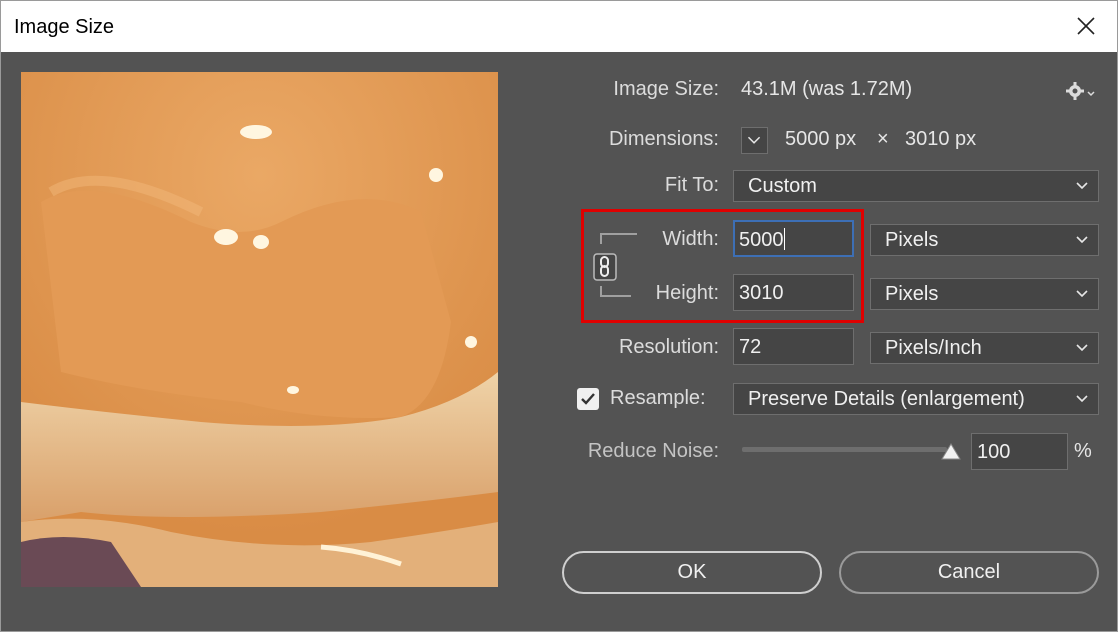 The width and height of the screenshot is (1118, 632). Describe the element at coordinates (668, 347) in the screenshot. I see `resolution-label: Resolution:` at that location.